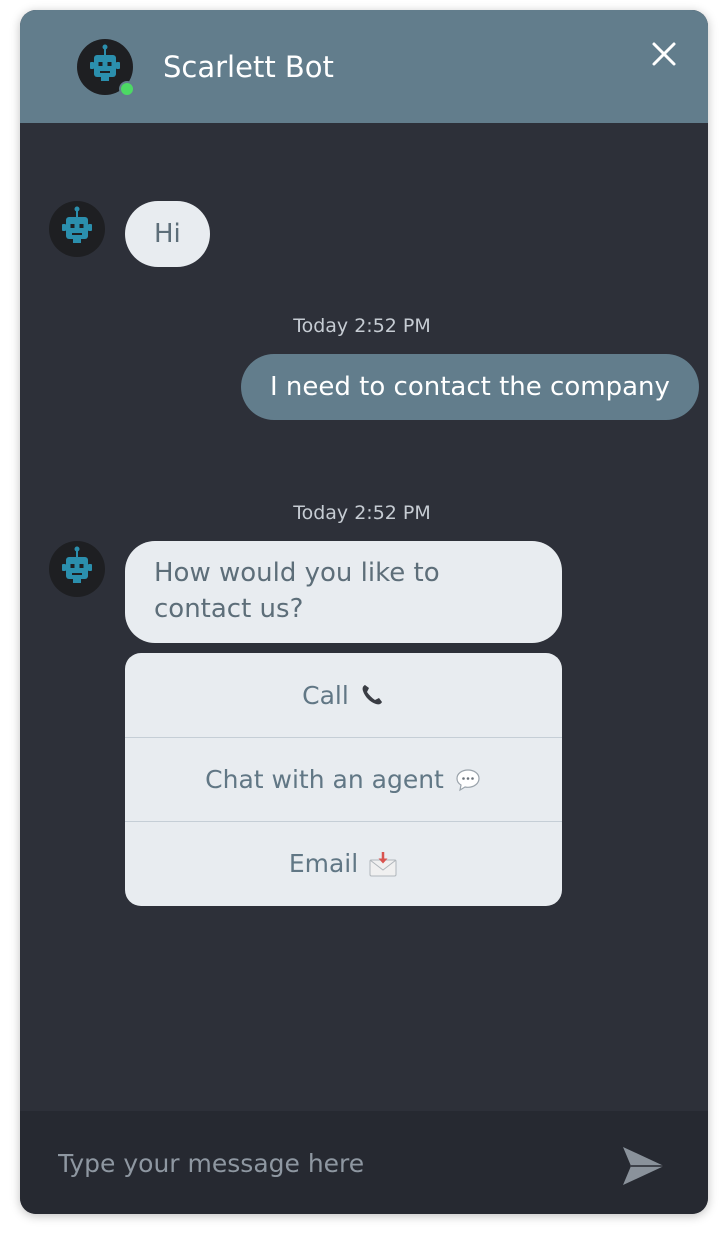 The image size is (728, 1244). What do you see at coordinates (323, 863) in the screenshot?
I see `option-label: Email` at bounding box center [323, 863].